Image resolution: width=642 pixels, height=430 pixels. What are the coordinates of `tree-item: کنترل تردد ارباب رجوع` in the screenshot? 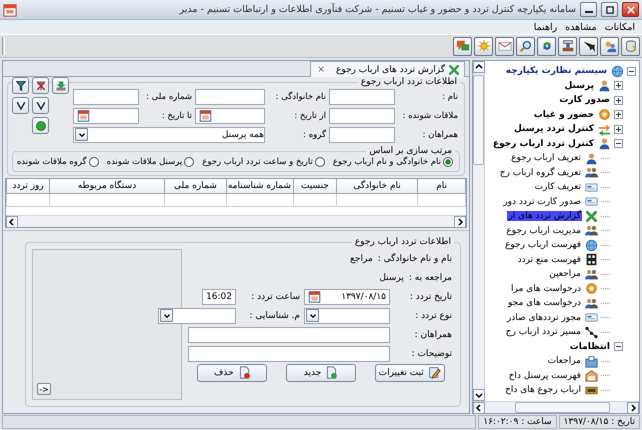 It's located at (543, 143).